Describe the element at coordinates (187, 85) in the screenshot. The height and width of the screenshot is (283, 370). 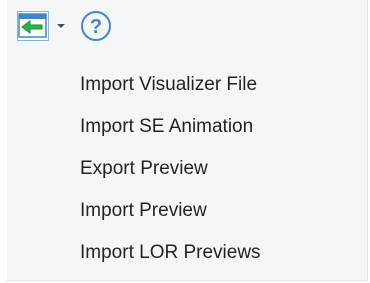
I see `menu-item-import-visualizer-file: Import Visualizer File` at that location.